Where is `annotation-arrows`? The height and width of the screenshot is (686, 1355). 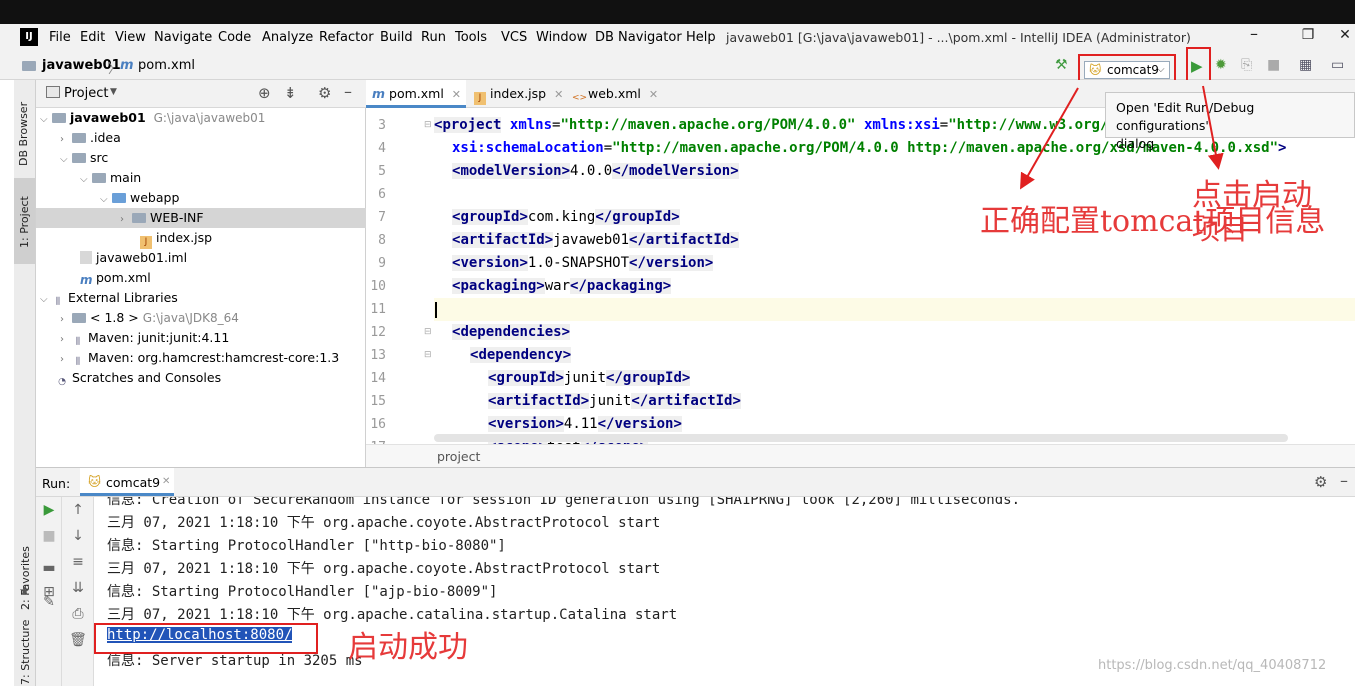 annotation-arrows is located at coordinates (1122, 137).